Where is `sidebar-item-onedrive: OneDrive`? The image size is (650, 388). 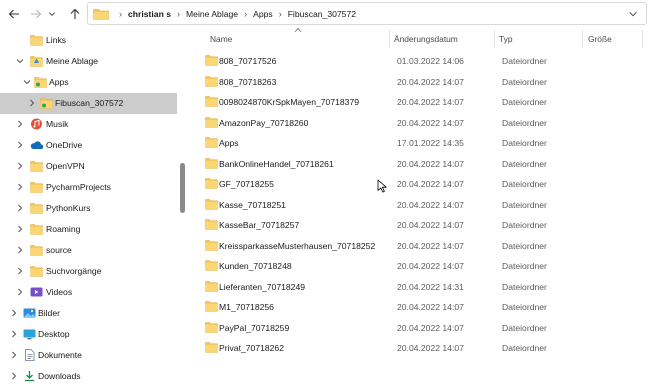 sidebar-item-onedrive: OneDrive is located at coordinates (88, 145).